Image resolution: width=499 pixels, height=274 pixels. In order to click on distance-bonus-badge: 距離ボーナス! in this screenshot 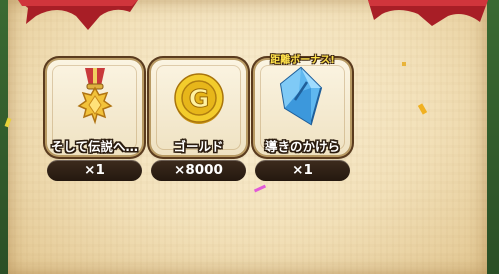, I will do `click(302, 60)`.